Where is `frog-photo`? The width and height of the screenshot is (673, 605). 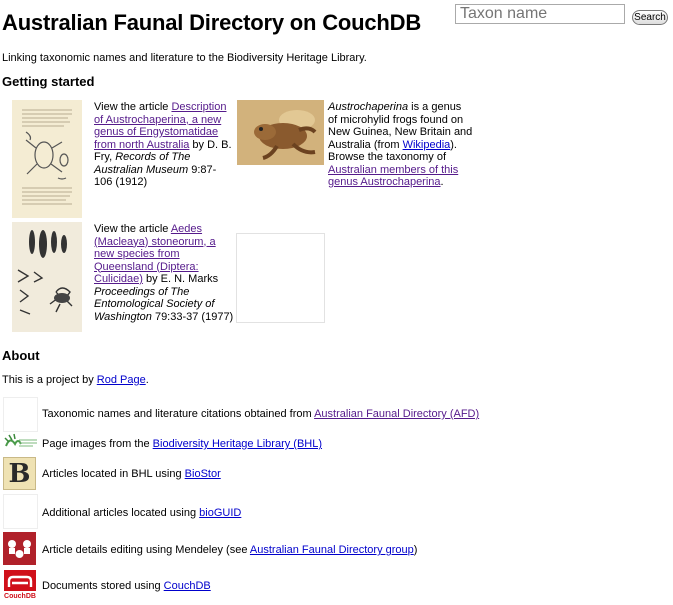
frog-photo is located at coordinates (280, 132).